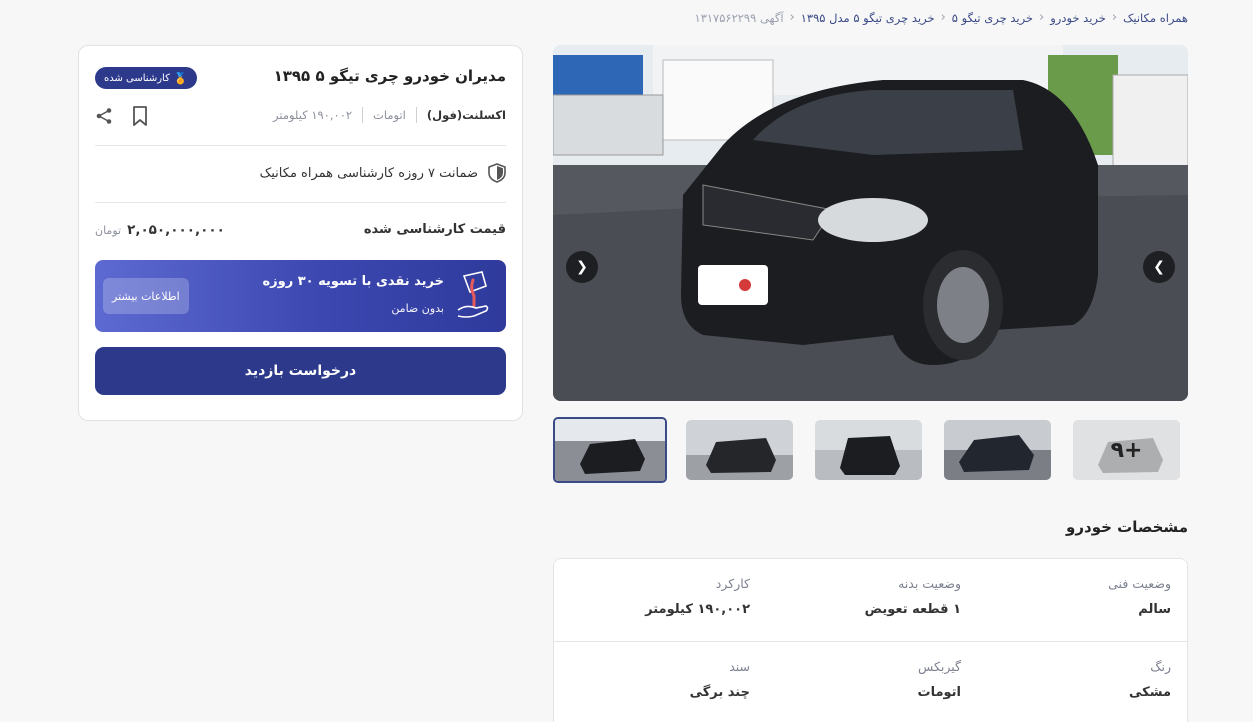 The height and width of the screenshot is (722, 1253). I want to click on mileage-label: ۱۹۰,۰۰۲ کیلومتر, so click(313, 115).